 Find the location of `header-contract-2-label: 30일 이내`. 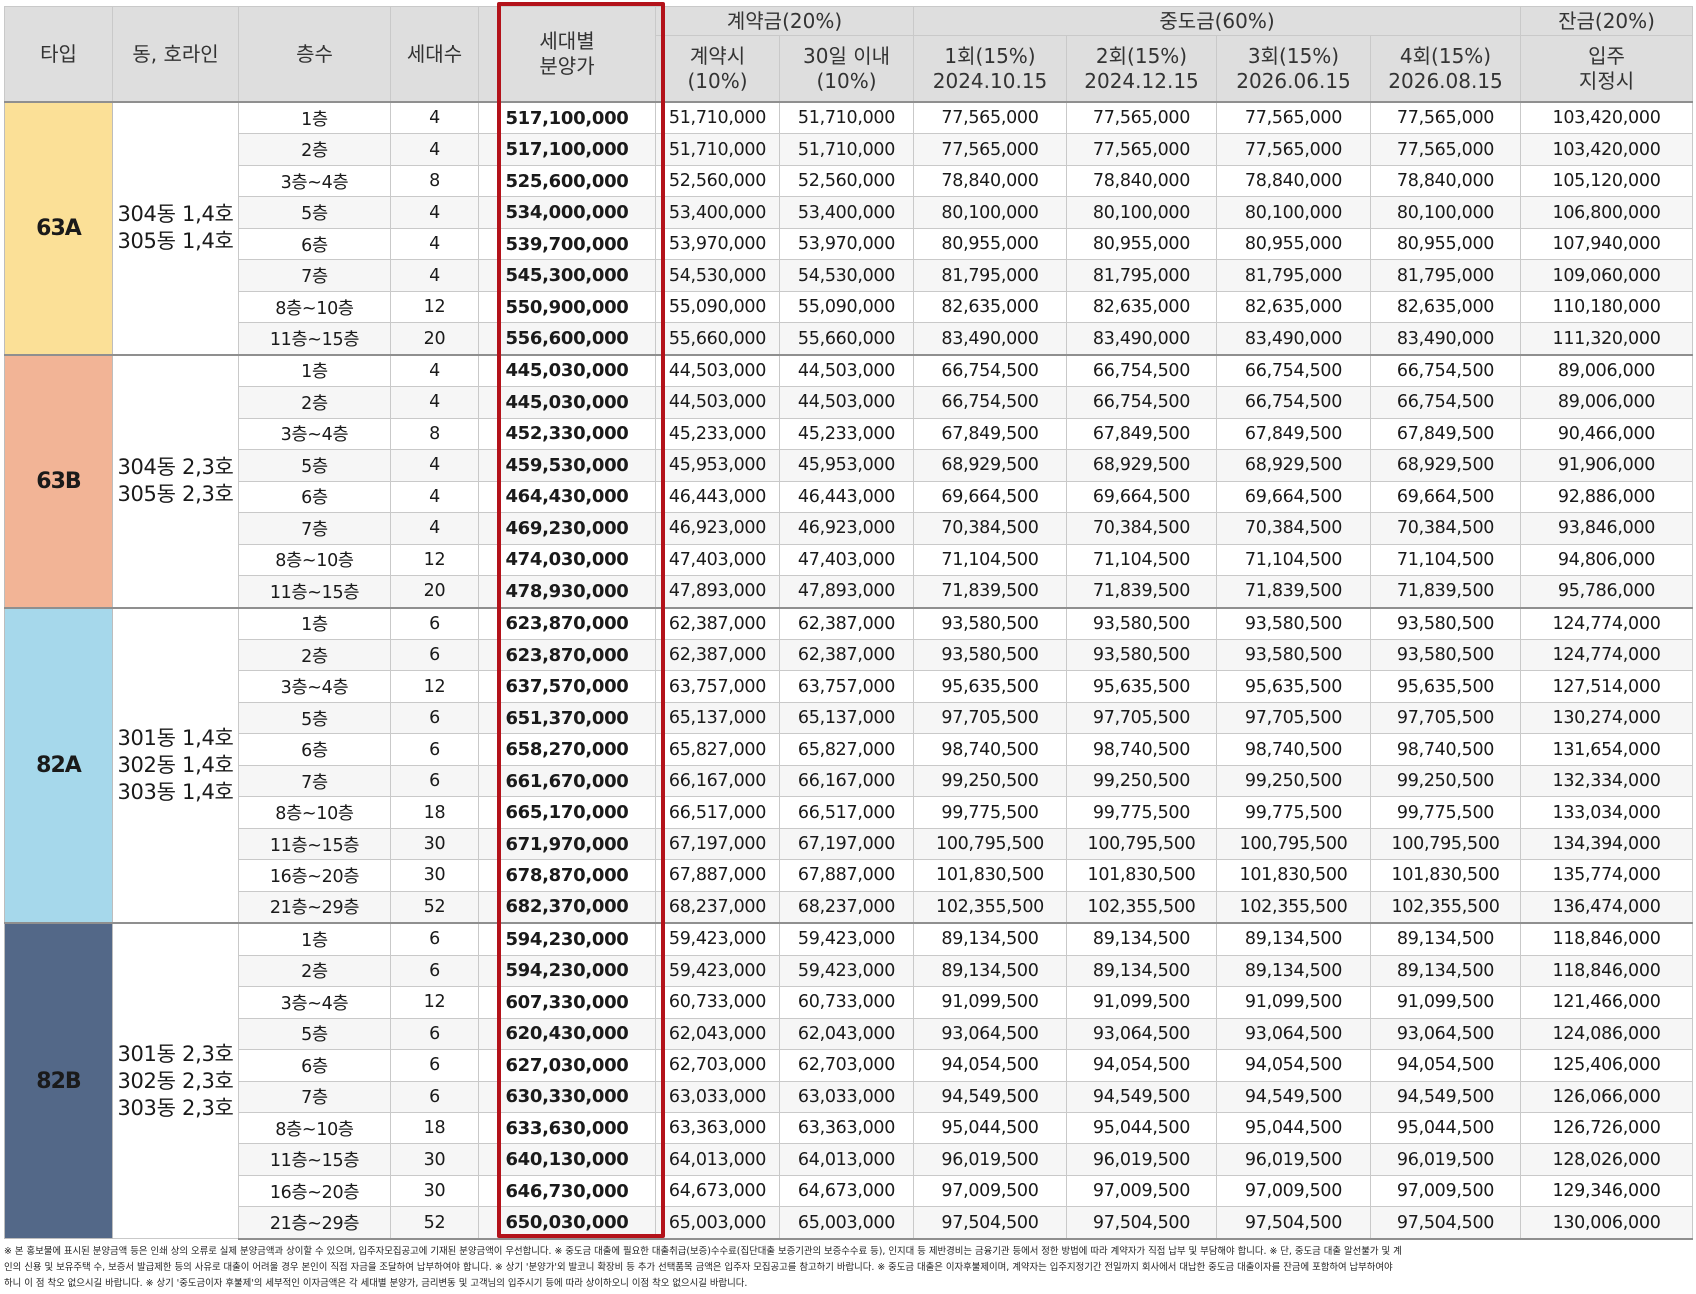

header-contract-2-label: 30일 이내 is located at coordinates (847, 55).